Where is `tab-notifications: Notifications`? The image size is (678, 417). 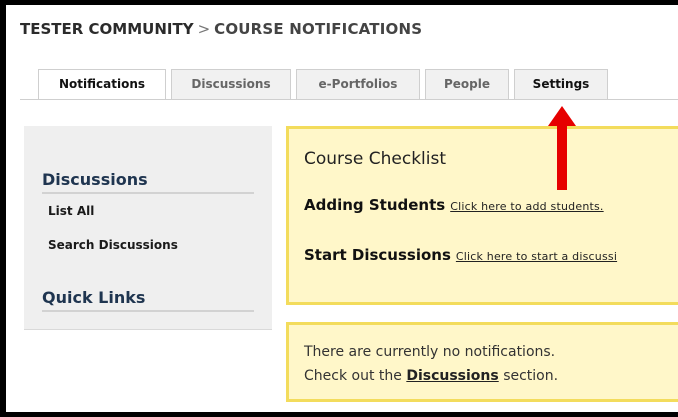
tab-notifications: Notifications is located at coordinates (102, 84).